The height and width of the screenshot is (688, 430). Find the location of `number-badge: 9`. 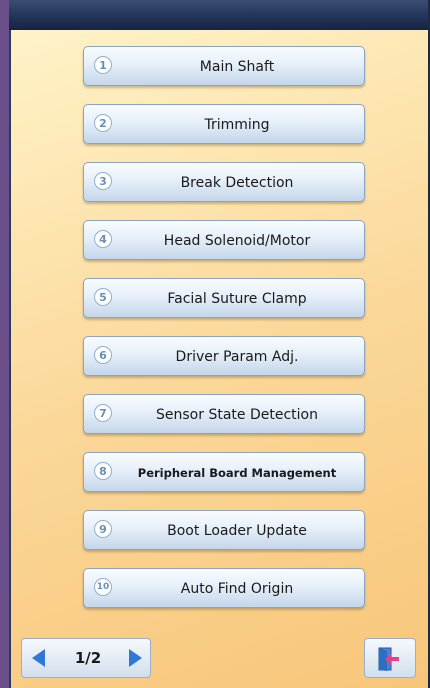

number-badge: 9 is located at coordinates (103, 529).